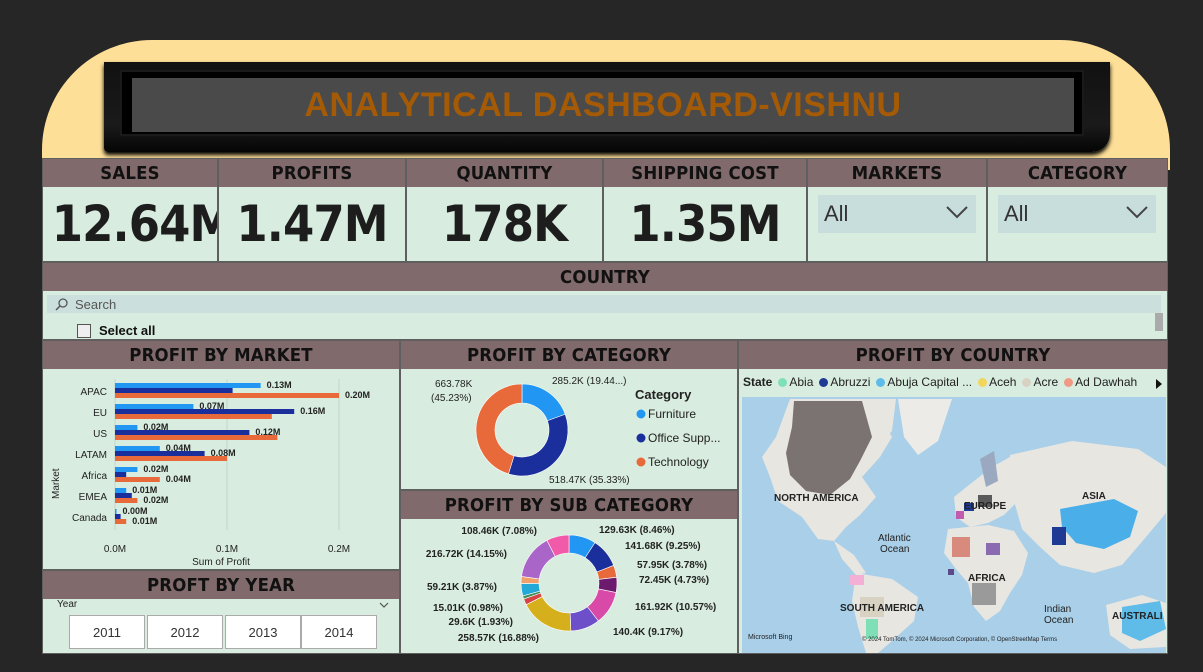 The width and height of the screenshot is (1203, 672). I want to click on kpi-label: QUANTITY, so click(504, 173).